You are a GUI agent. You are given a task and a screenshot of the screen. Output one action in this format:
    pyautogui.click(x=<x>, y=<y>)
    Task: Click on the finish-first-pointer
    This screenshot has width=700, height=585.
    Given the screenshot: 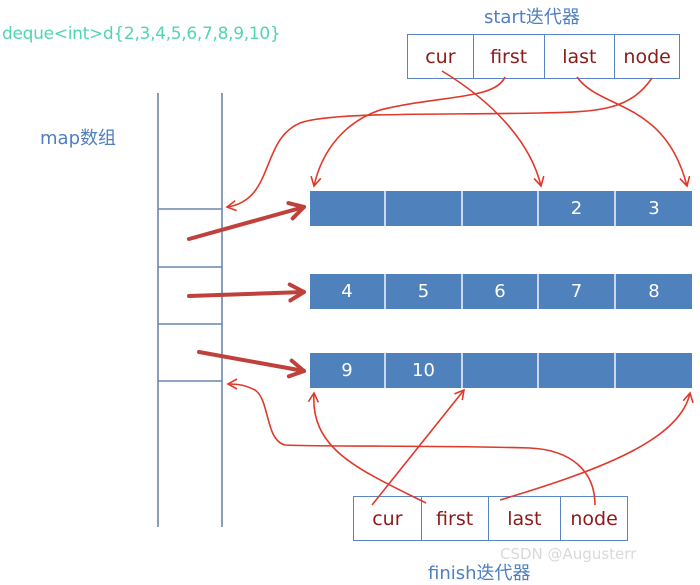 What is the action you would take?
    pyautogui.click(x=367, y=447)
    